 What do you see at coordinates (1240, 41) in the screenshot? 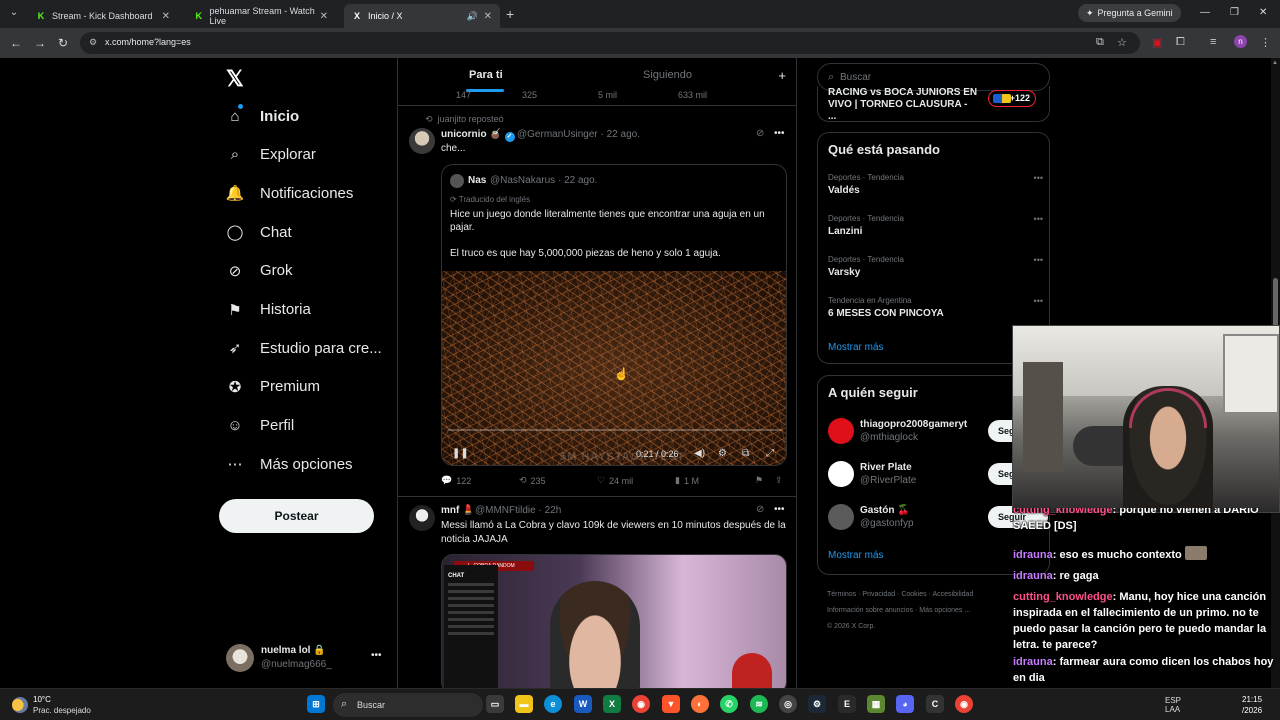
I see `profile-avatar: n` at bounding box center [1240, 41].